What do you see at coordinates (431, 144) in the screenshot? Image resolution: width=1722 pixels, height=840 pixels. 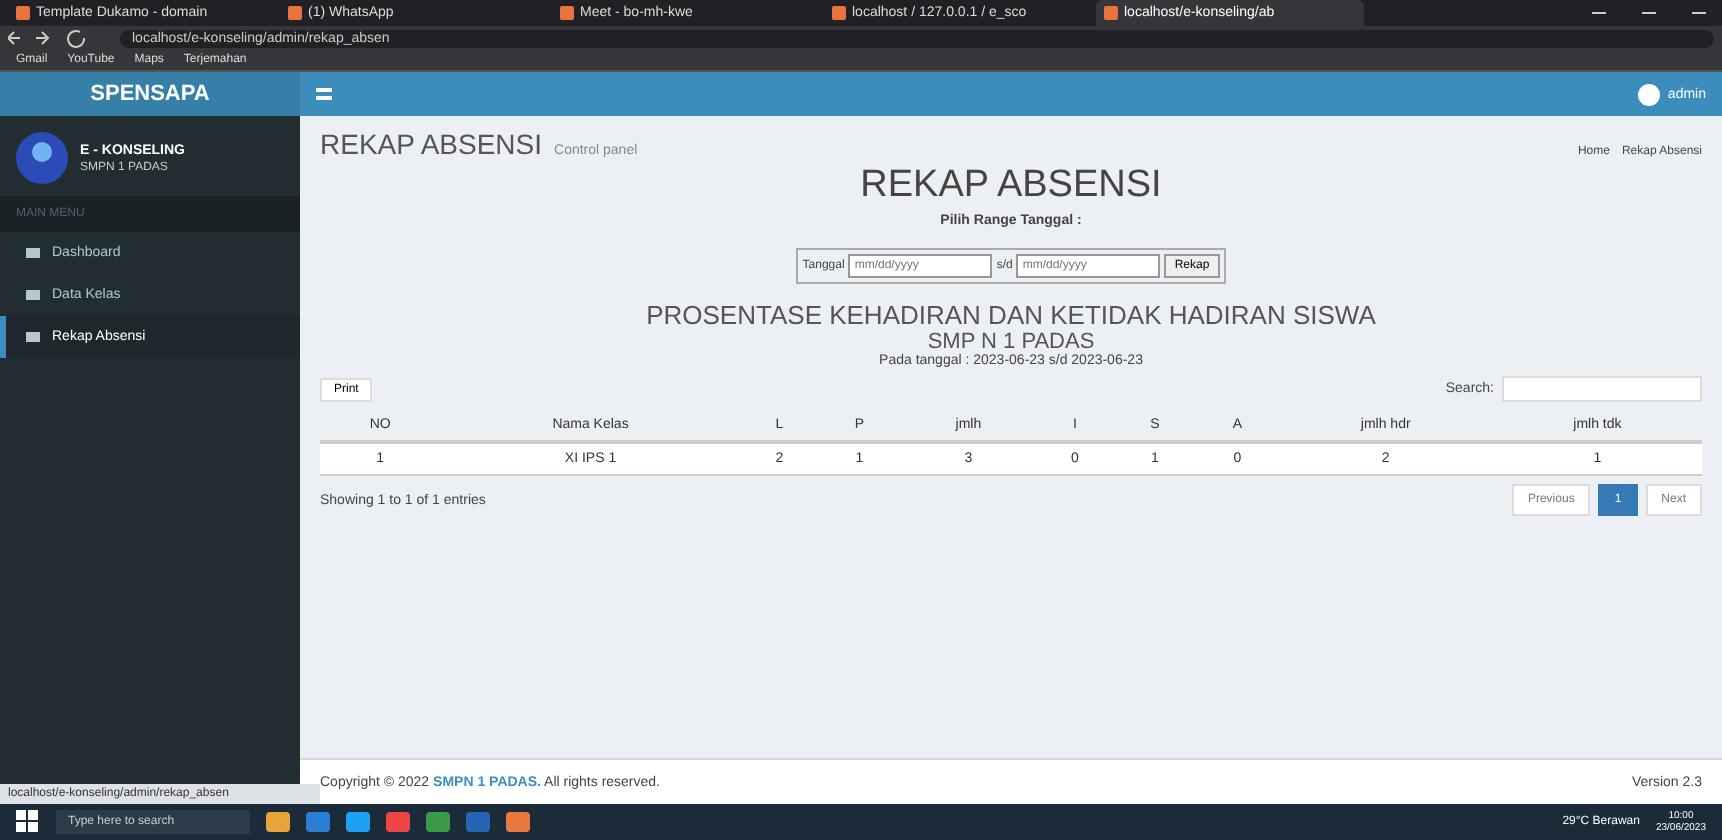 I see `page-title: REKAP ABSENSI` at bounding box center [431, 144].